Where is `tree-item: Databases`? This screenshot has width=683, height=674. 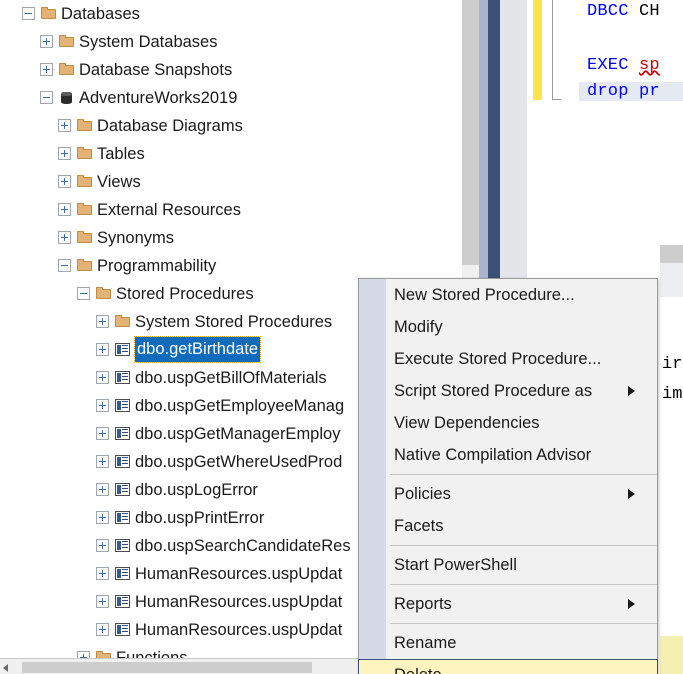
tree-item: Databases is located at coordinates (231, 14).